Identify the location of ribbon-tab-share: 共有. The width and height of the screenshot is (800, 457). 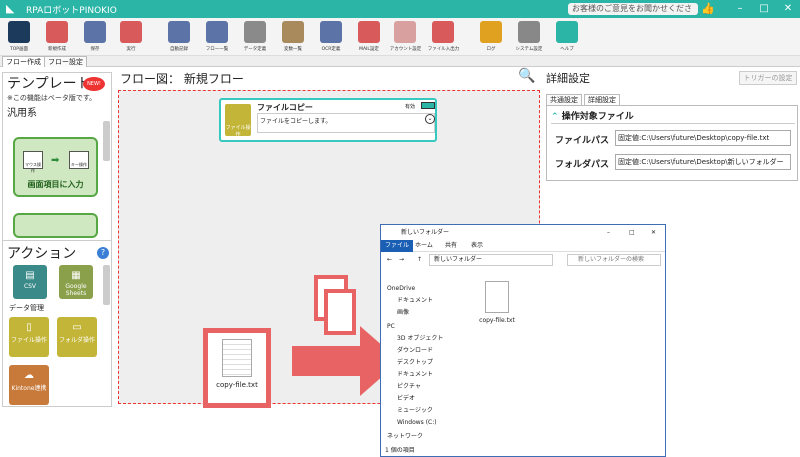
(451, 246).